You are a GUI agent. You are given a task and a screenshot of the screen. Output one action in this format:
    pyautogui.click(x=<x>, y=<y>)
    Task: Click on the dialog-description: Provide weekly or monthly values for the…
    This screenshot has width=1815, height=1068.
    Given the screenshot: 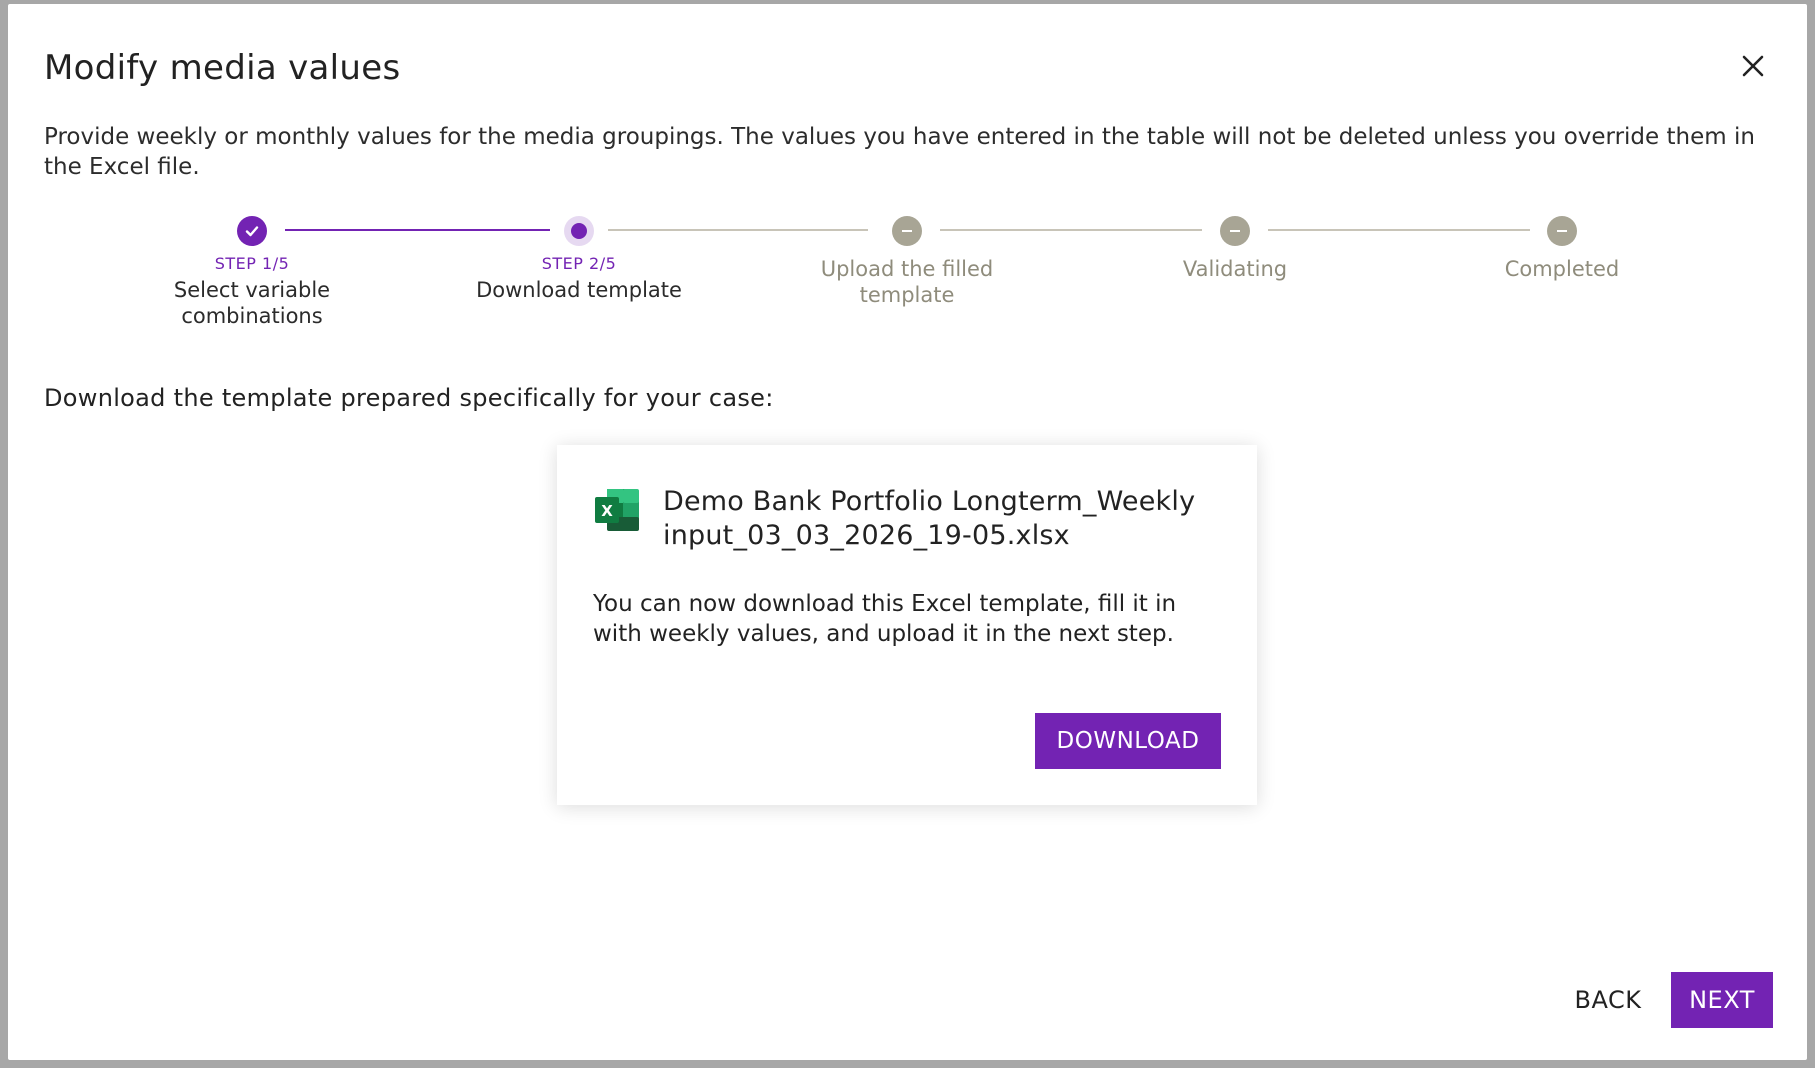 What is the action you would take?
    pyautogui.click(x=899, y=152)
    